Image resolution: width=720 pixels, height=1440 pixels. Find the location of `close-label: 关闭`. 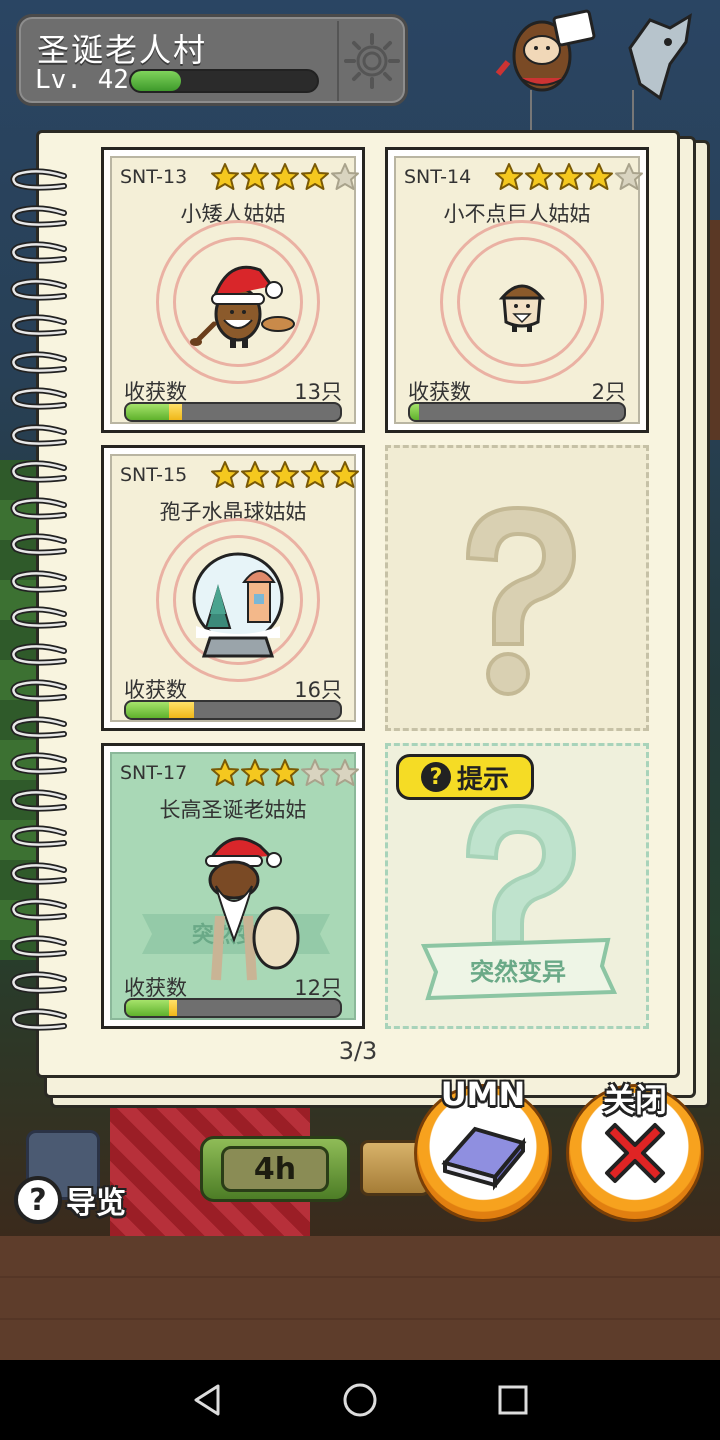

close-label: 关闭 is located at coordinates (634, 1100).